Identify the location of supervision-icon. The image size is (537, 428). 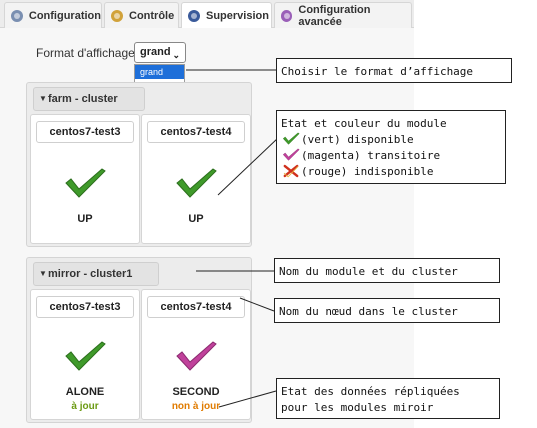
(194, 16).